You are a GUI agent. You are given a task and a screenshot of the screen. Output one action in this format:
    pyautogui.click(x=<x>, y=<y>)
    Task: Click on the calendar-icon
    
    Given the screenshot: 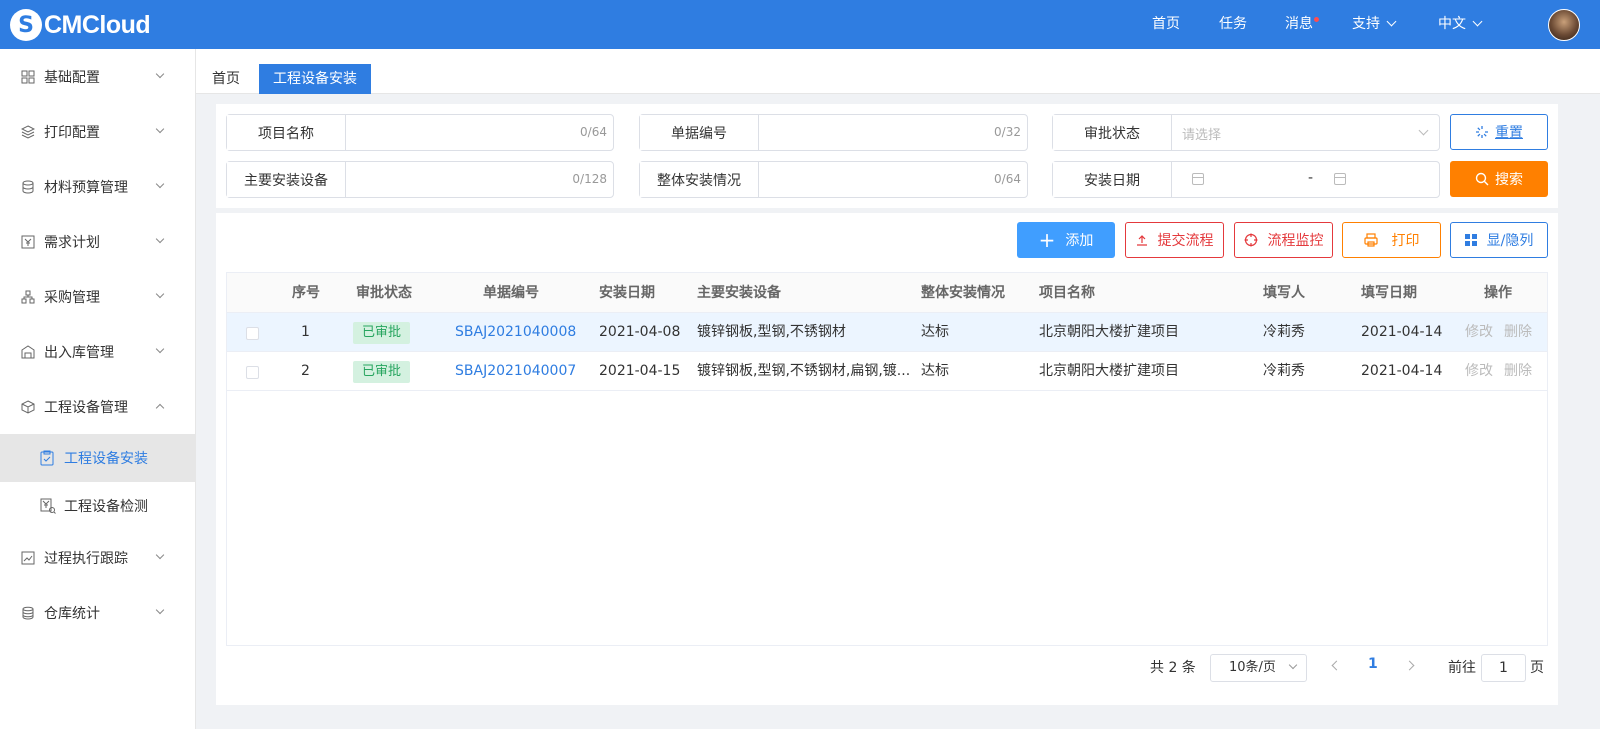 What is the action you would take?
    pyautogui.click(x=1198, y=179)
    